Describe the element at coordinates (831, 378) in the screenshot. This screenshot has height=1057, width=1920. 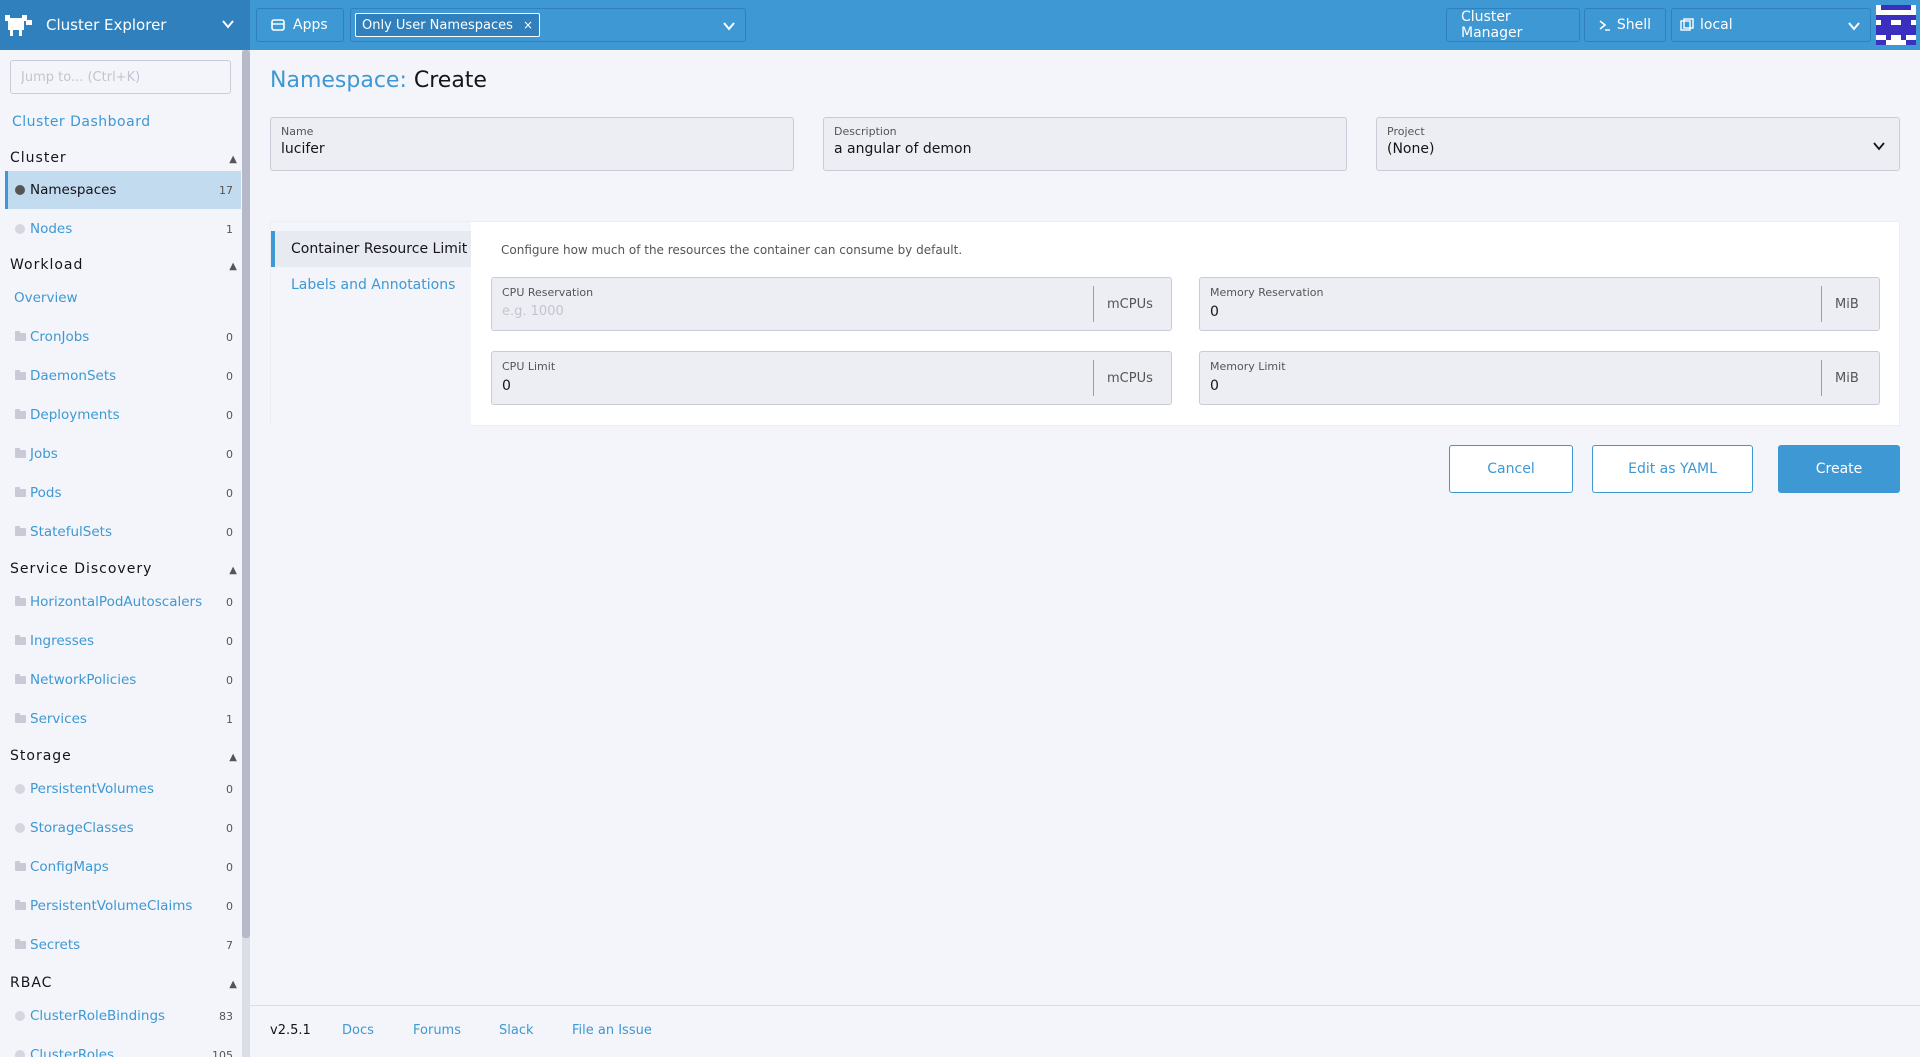
I see `cpu-limit-field: CPU Limit 0 mCPUs` at that location.